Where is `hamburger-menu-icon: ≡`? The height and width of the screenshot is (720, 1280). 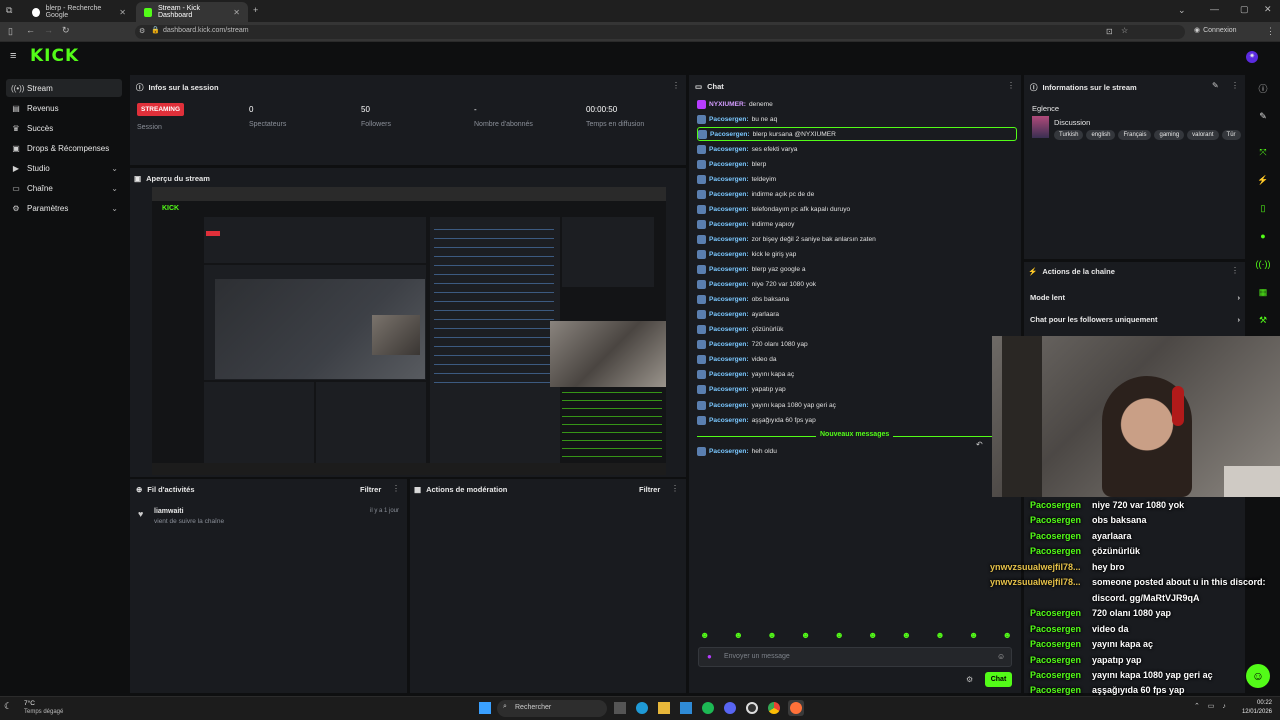 hamburger-menu-icon: ≡ is located at coordinates (13, 56).